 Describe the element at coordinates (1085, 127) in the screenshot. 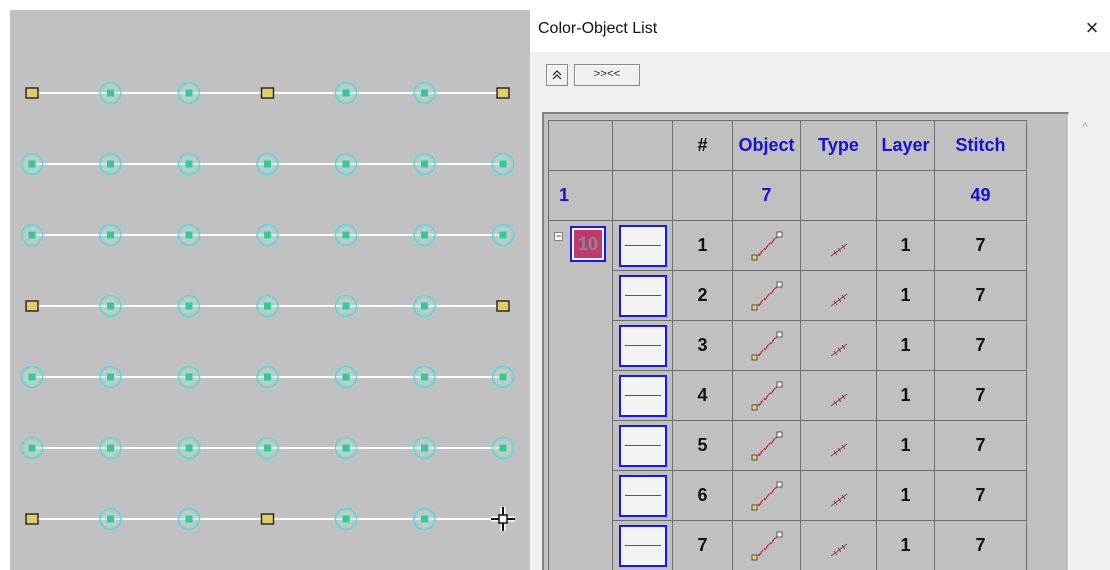

I see `scroll-up-icon: ^` at that location.